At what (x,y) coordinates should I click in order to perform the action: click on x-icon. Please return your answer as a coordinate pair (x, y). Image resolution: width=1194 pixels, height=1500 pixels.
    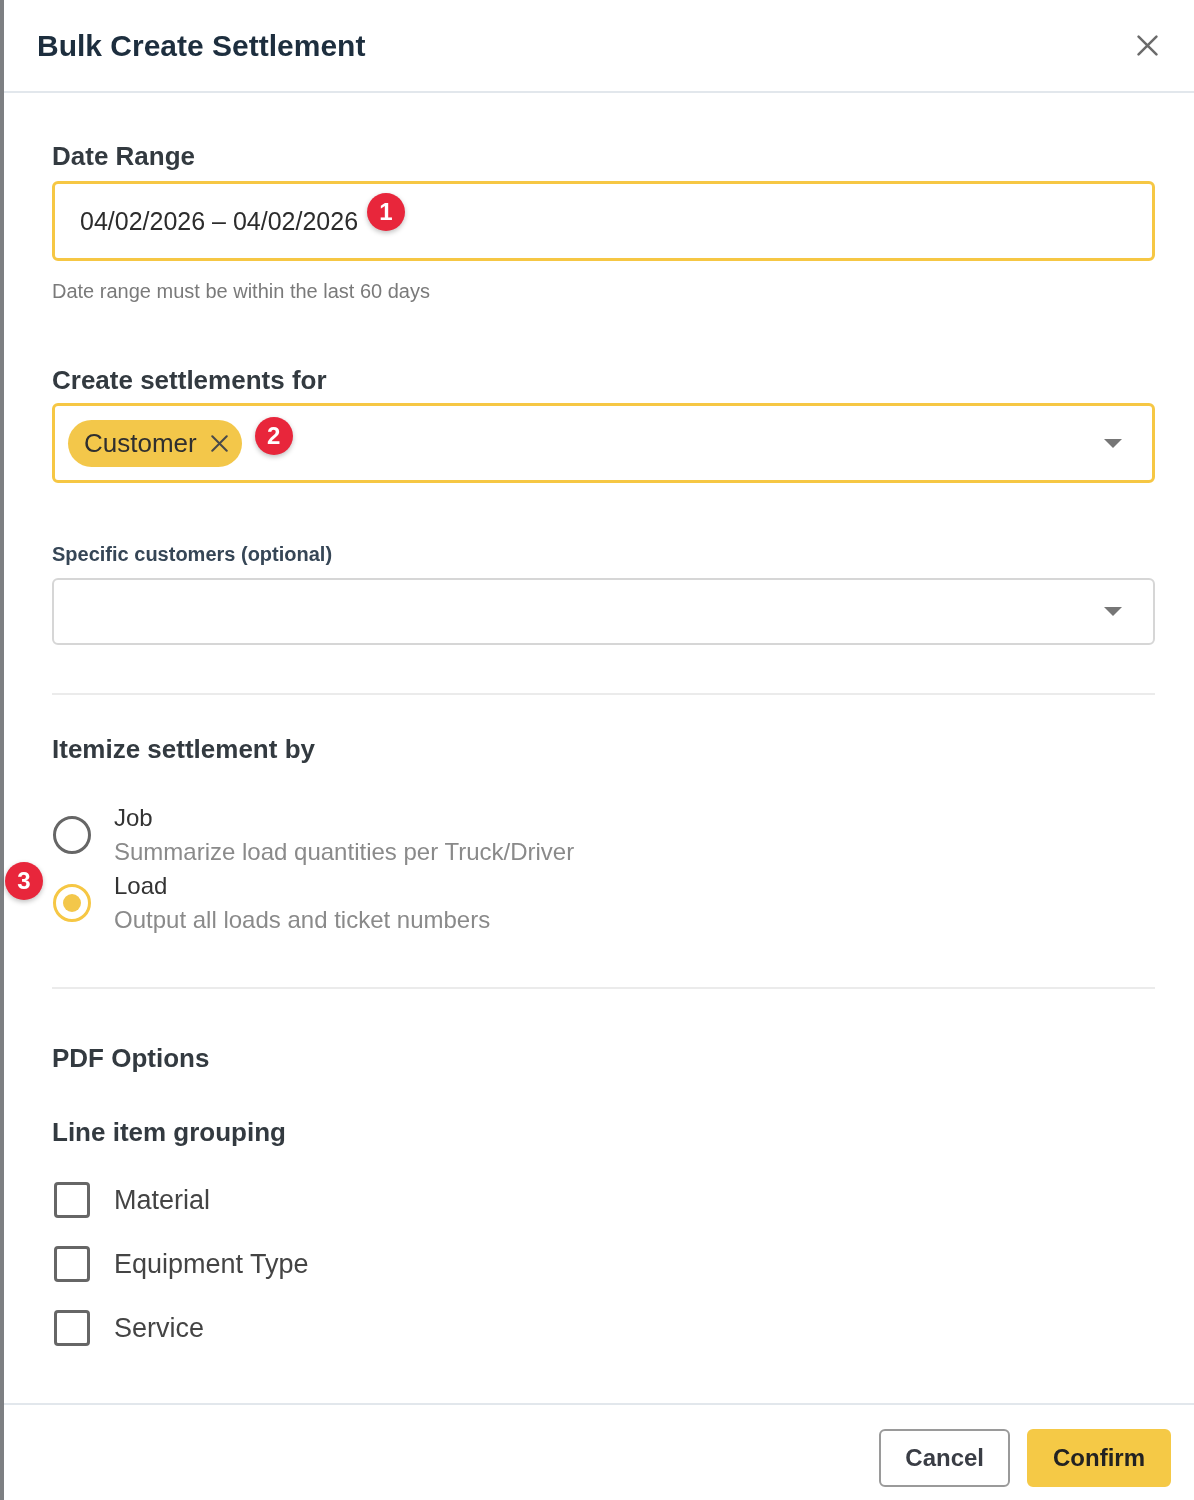
    Looking at the image, I should click on (219, 443).